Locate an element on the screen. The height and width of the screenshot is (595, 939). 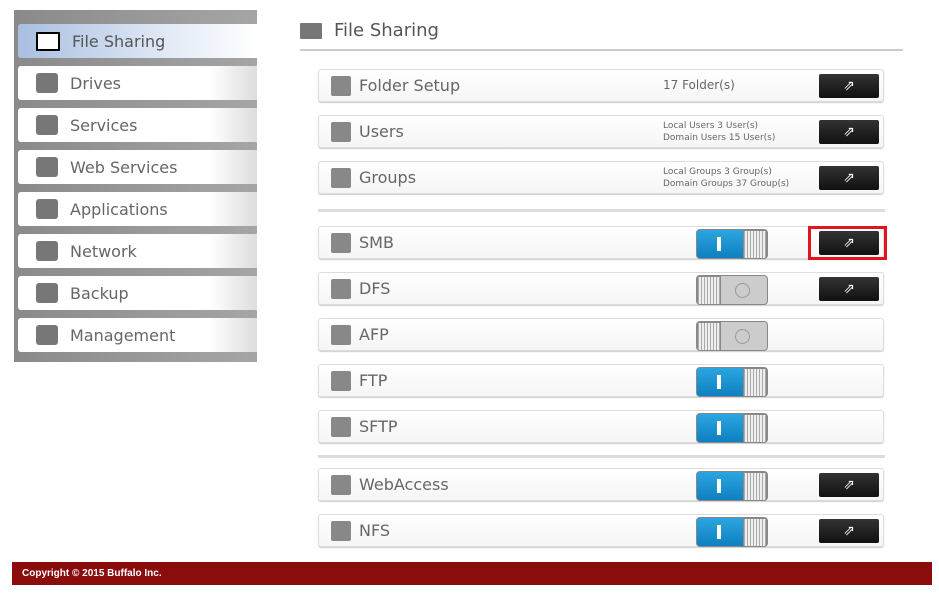
info-line: Domain Users 15 User(s) is located at coordinates (719, 138).